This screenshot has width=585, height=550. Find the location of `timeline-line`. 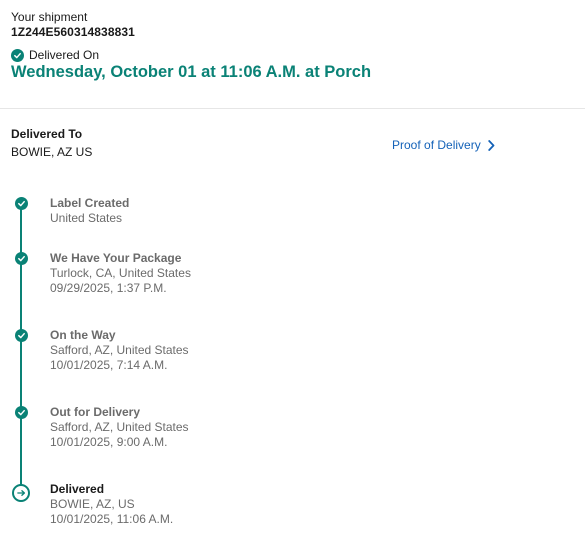

timeline-line is located at coordinates (21, 347).